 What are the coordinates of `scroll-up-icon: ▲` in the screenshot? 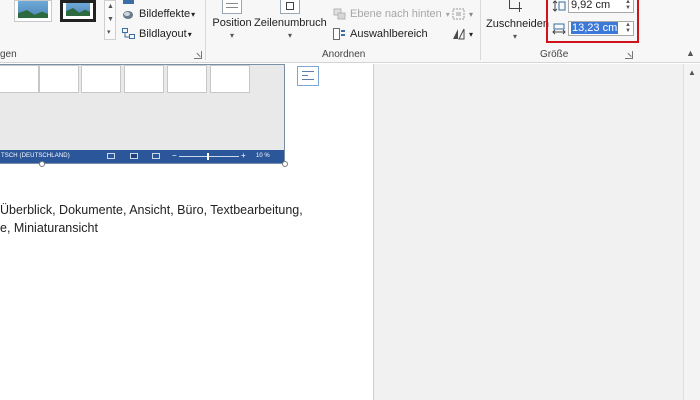 It's located at (692, 72).